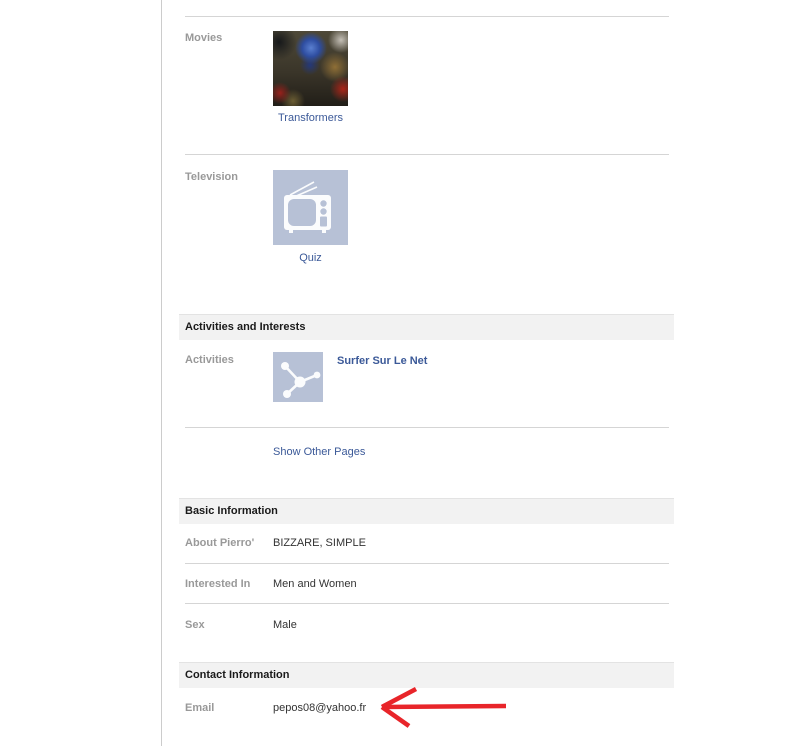 The width and height of the screenshot is (786, 746). I want to click on about-value: BIZZARE, SIMPLE, so click(319, 543).